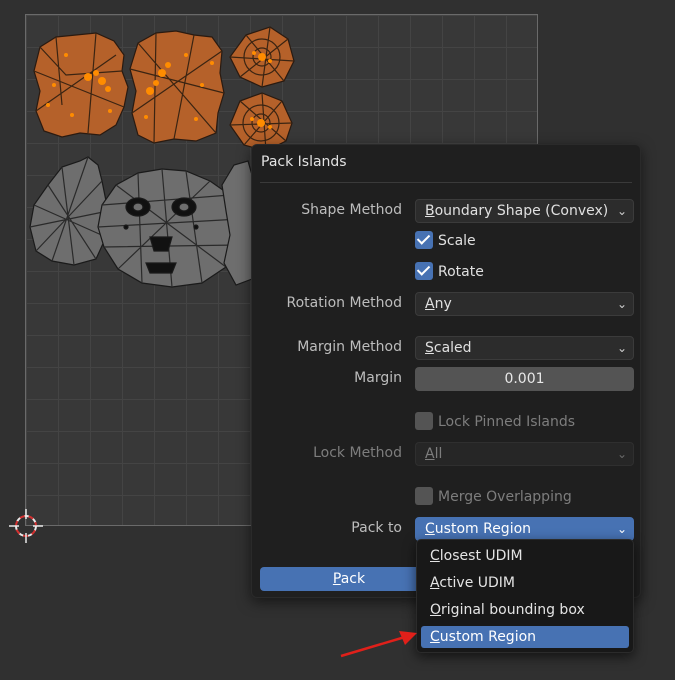 The height and width of the screenshot is (680, 675). Describe the element at coordinates (452, 348) in the screenshot. I see `margin-method-value: caled` at that location.